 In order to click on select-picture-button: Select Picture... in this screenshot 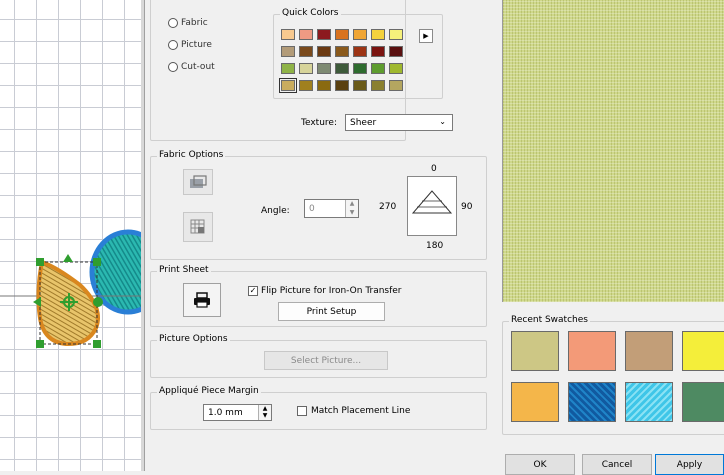, I will do `click(326, 360)`.